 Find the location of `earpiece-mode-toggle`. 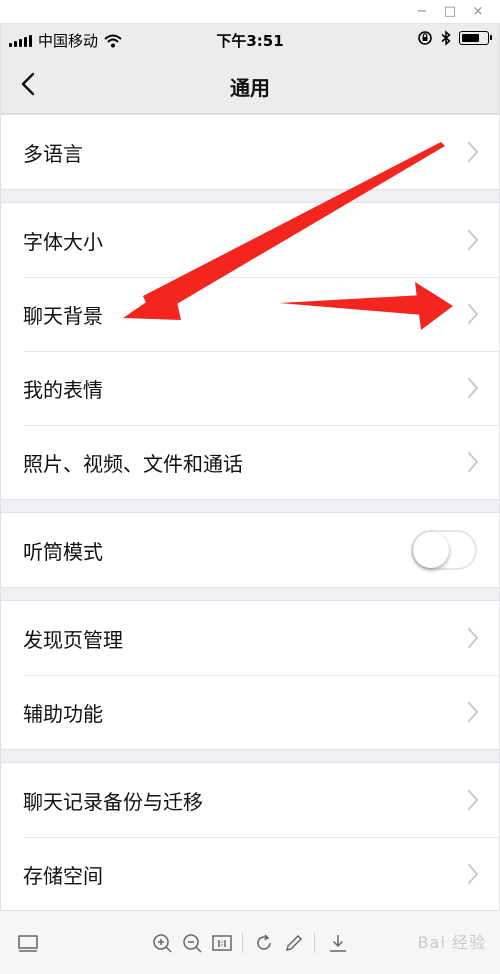

earpiece-mode-toggle is located at coordinates (444, 550).